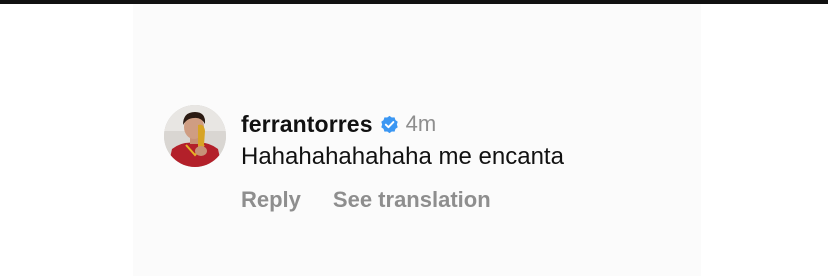 Image resolution: width=828 pixels, height=276 pixels. What do you see at coordinates (271, 200) in the screenshot?
I see `reply-button: Reply` at bounding box center [271, 200].